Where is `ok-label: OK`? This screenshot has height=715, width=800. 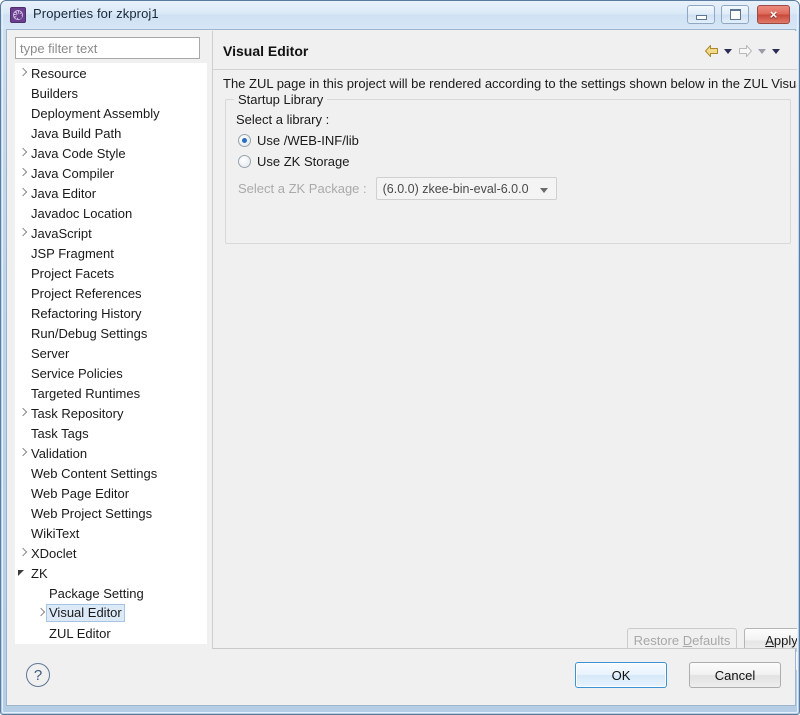 ok-label: OK is located at coordinates (621, 675).